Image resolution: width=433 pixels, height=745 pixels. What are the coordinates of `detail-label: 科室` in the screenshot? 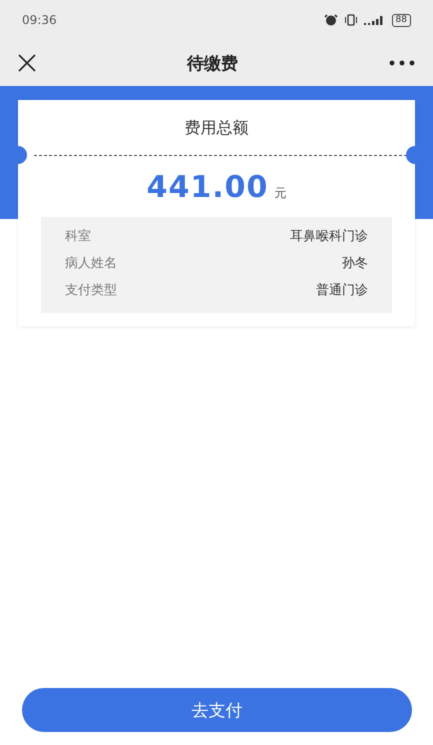 It's located at (78, 237).